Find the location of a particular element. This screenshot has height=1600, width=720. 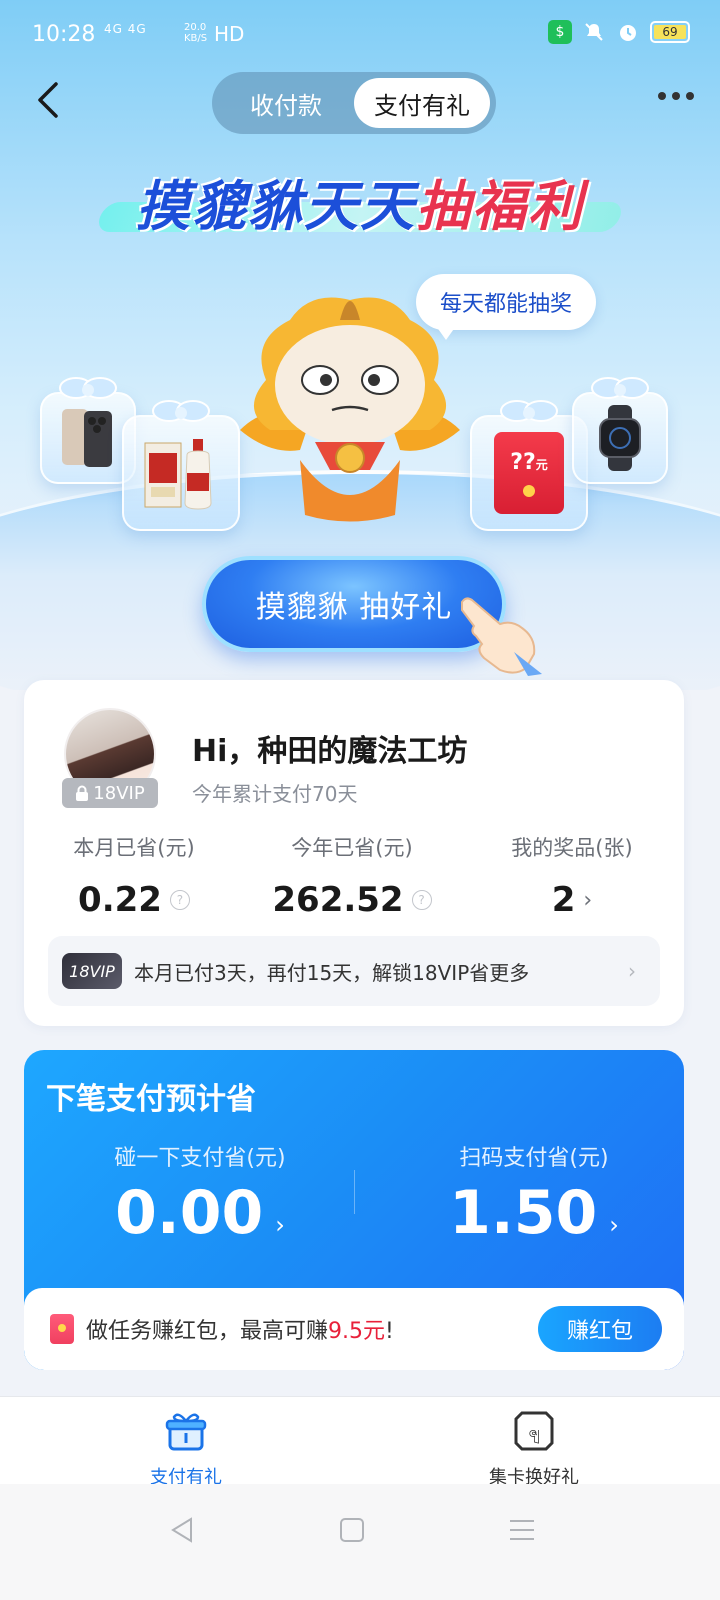

hero-title-part2: 抽福利 is located at coordinates (500, 206).